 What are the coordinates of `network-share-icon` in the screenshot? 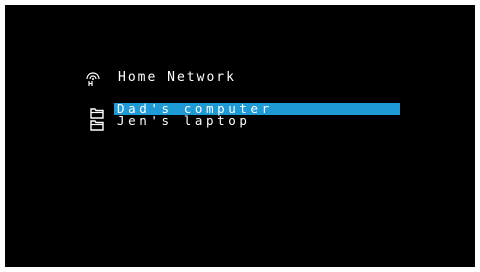 It's located at (93, 78).